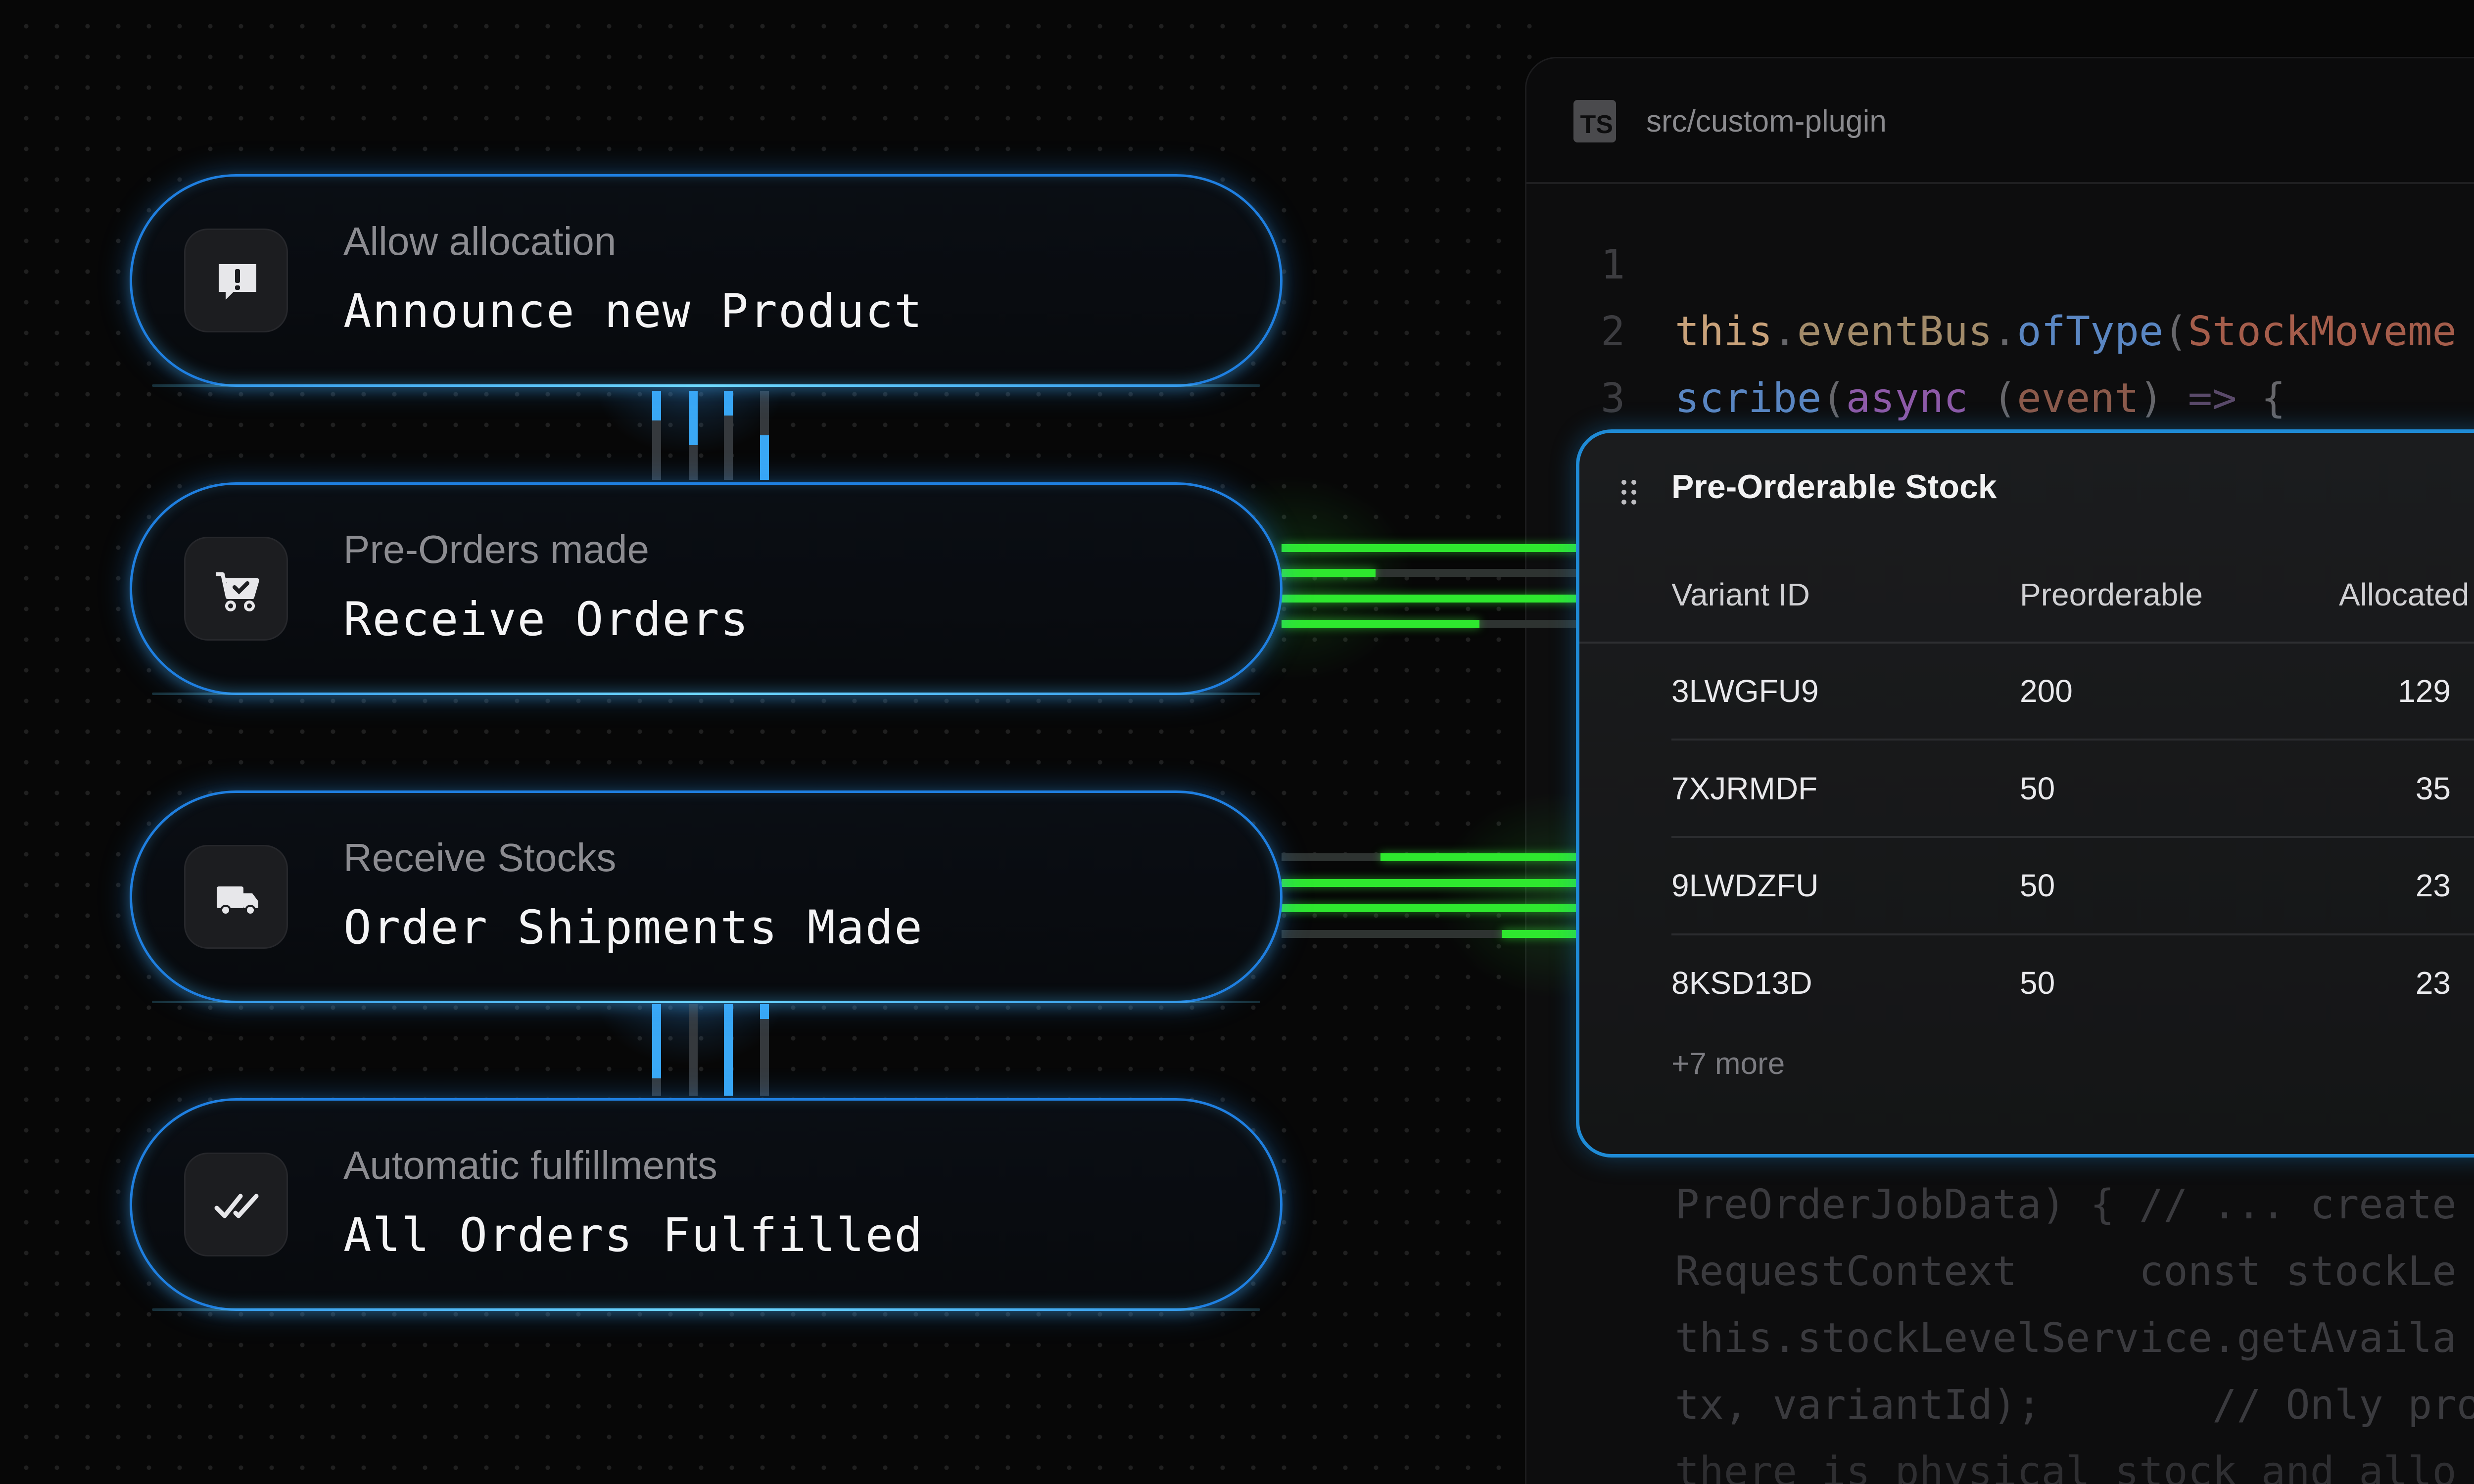 This screenshot has width=2474, height=1484. Describe the element at coordinates (2066, 1204) in the screenshot. I see `code-line: PreOrderJobData) { // ... create` at that location.